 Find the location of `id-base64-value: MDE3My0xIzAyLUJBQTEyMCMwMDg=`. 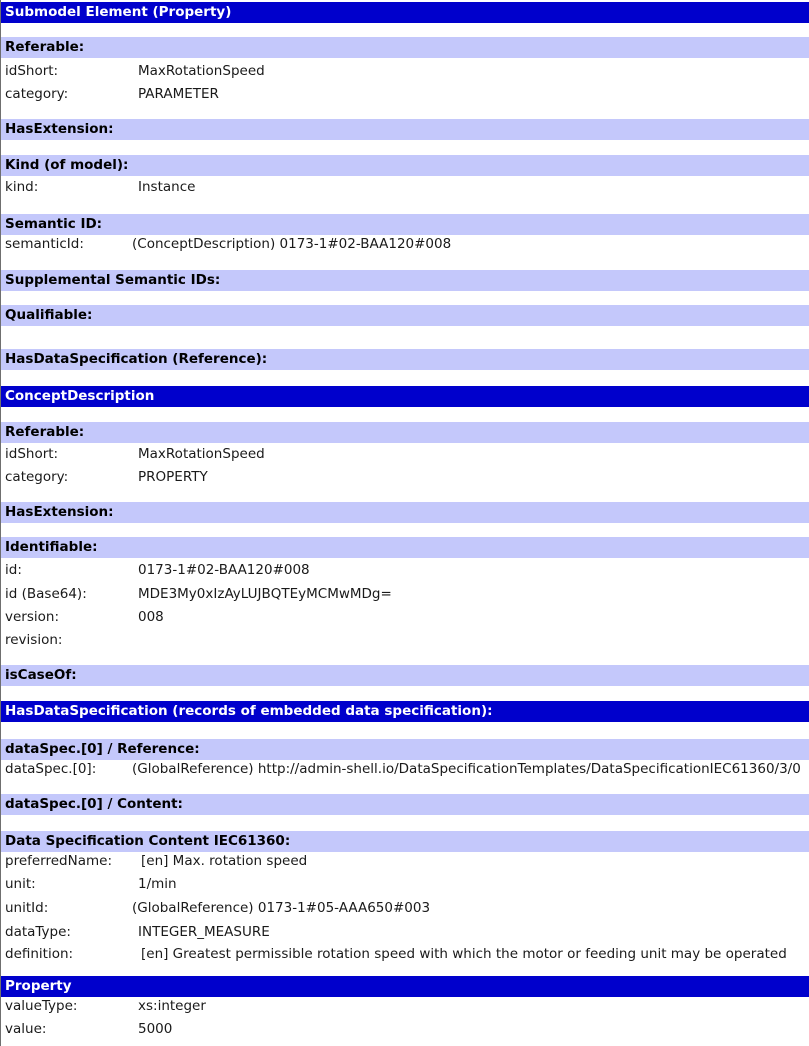

id-base64-value: MDE3My0xIzAyLUJBQTEyMCMwMDg= is located at coordinates (265, 594).